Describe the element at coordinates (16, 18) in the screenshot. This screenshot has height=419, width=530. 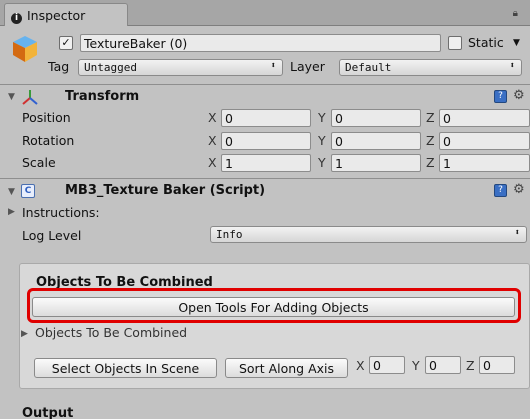
I see `info-icon: i` at that location.